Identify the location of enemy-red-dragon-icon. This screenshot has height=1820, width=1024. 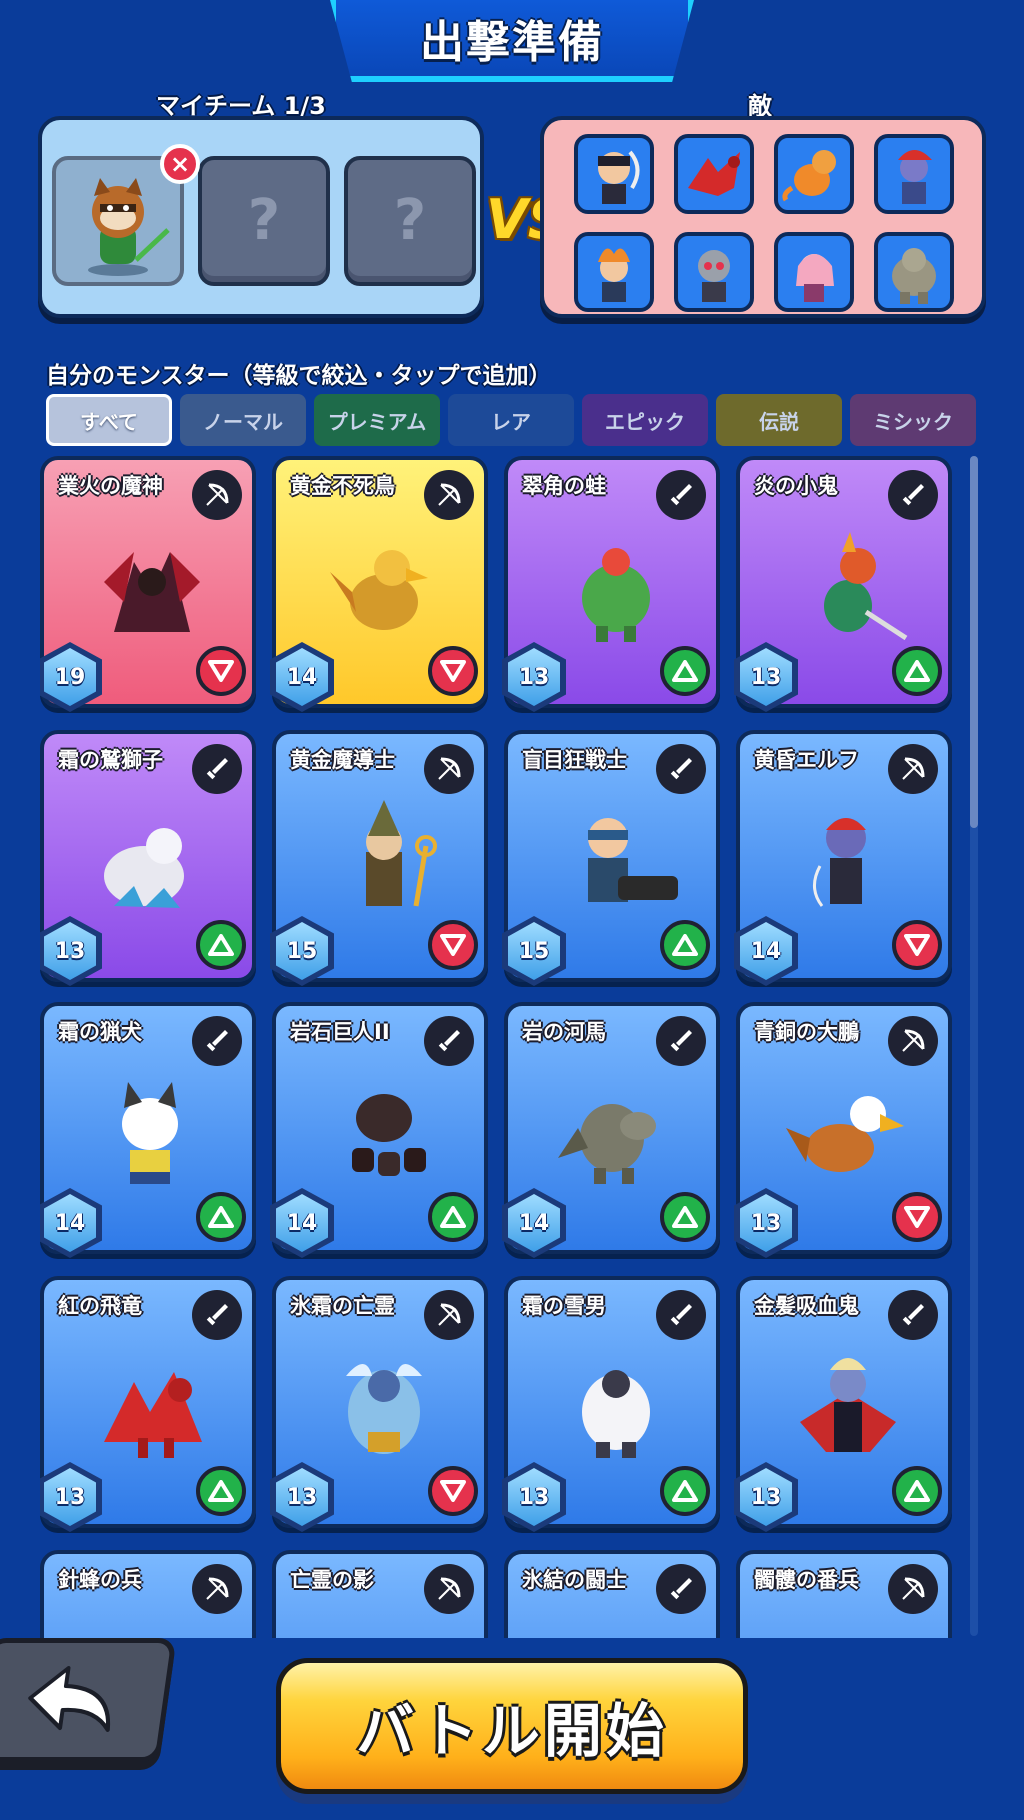
(714, 174).